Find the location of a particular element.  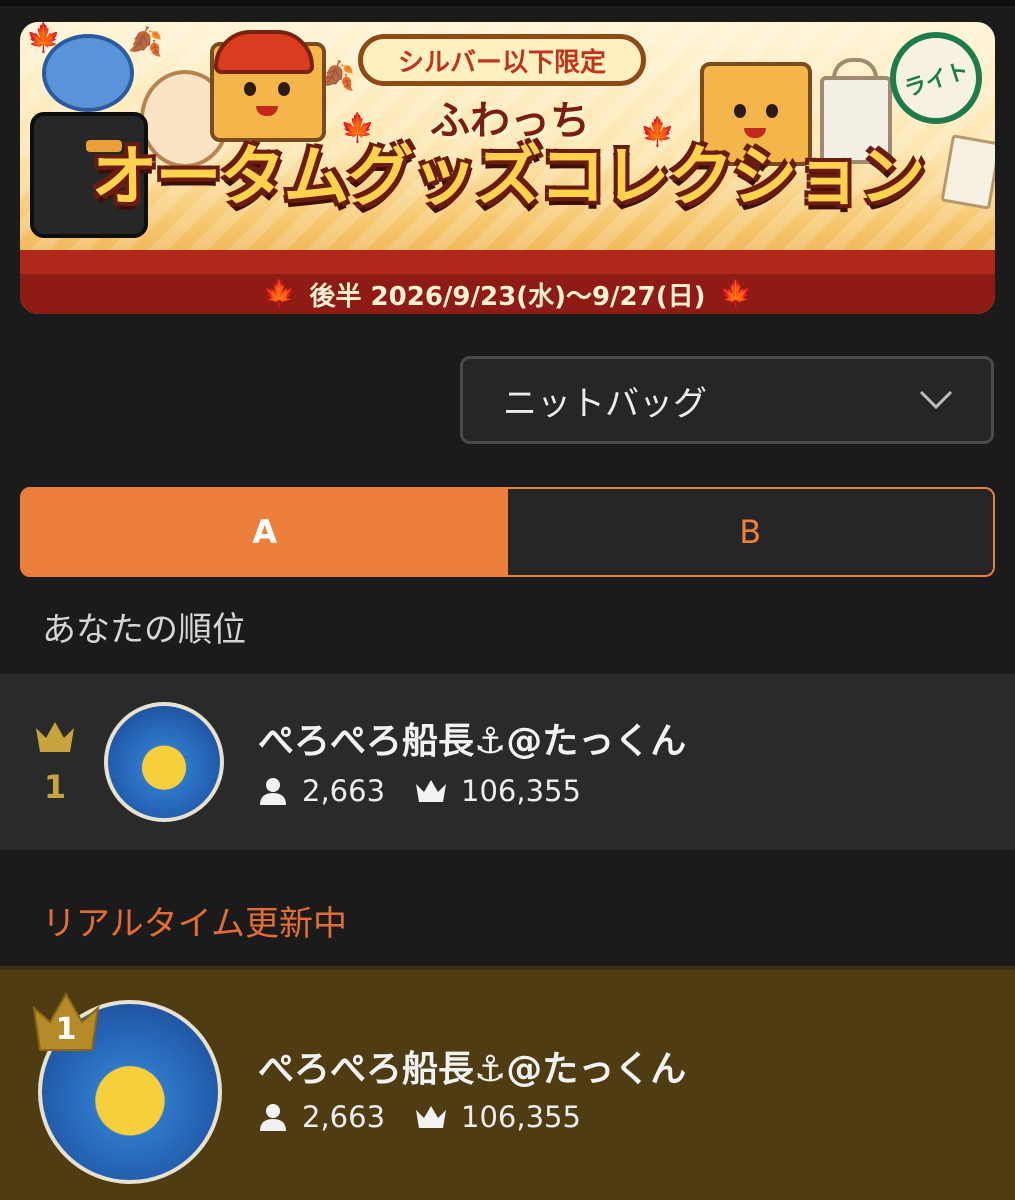

my-rank-heading: あなたの順位 is located at coordinates (144, 630).